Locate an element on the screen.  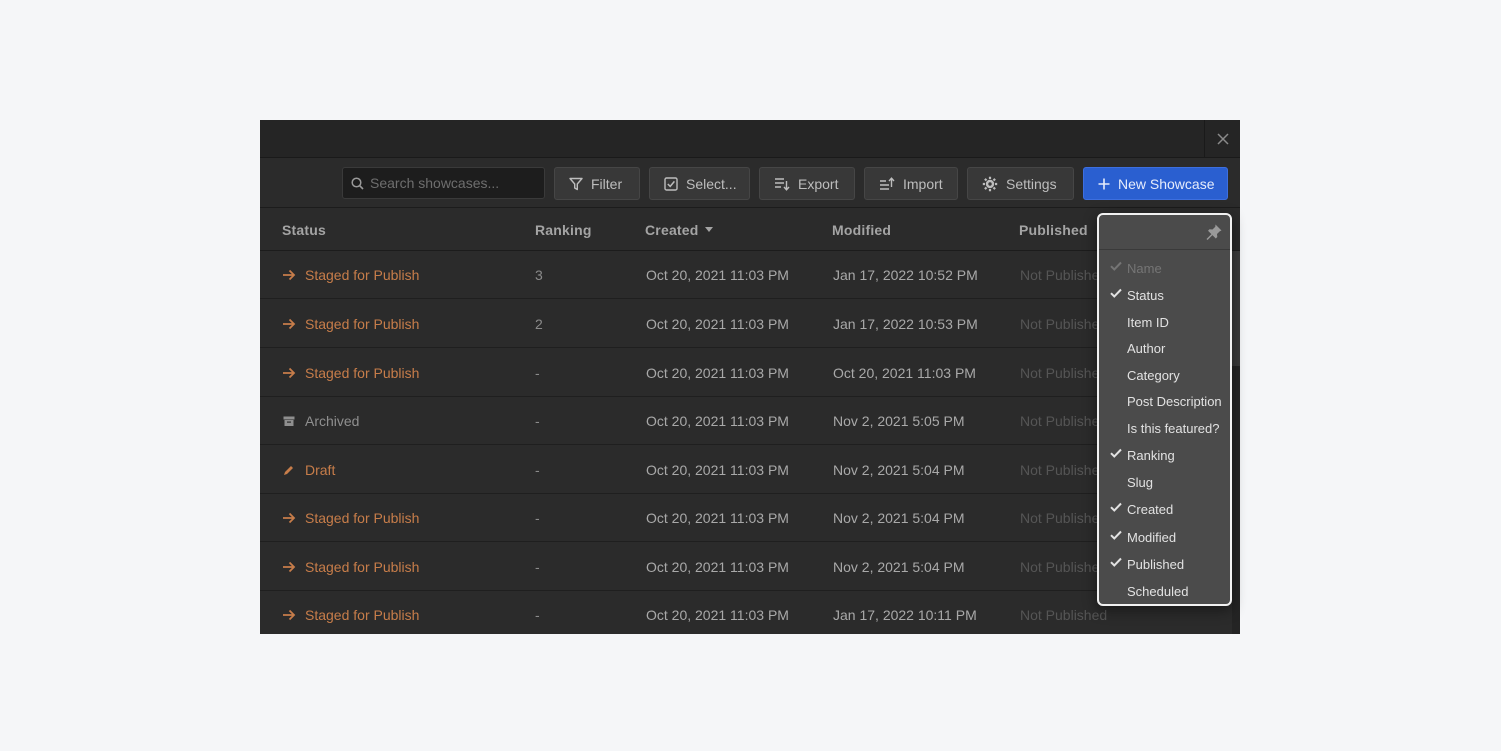
column-option: Published is located at coordinates (1164, 564).